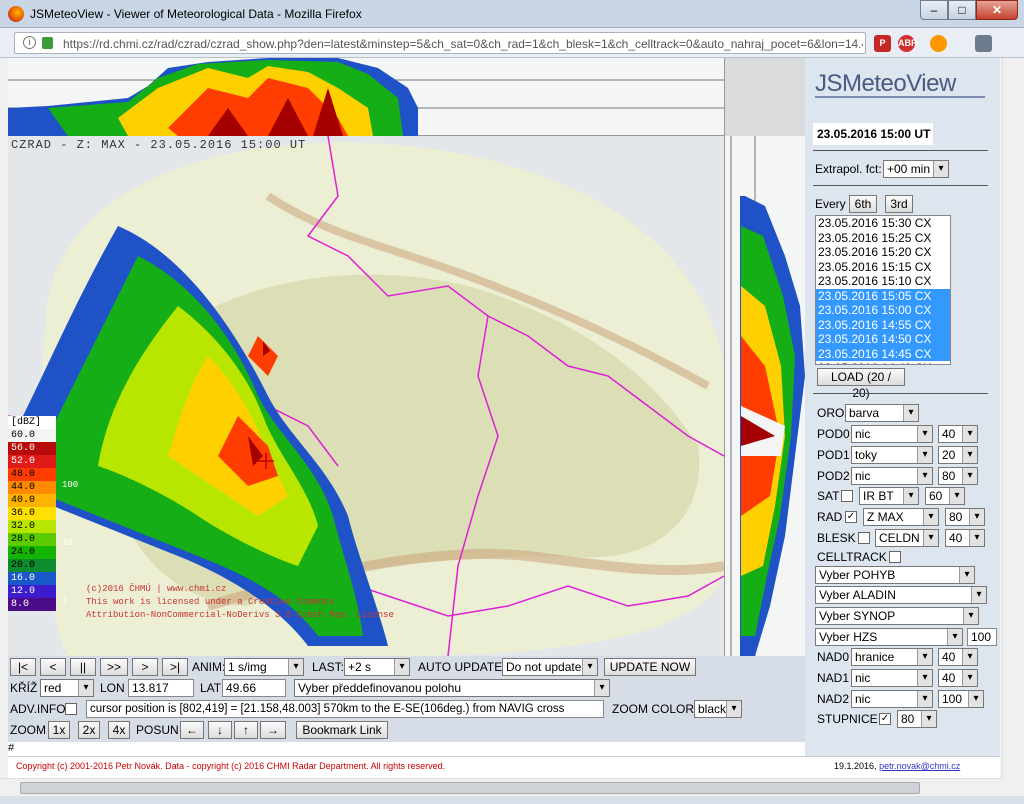 Image resolution: width=1024 pixels, height=804 pixels. Describe the element at coordinates (23, 667) in the screenshot. I see `first-frame-button: |<` at that location.